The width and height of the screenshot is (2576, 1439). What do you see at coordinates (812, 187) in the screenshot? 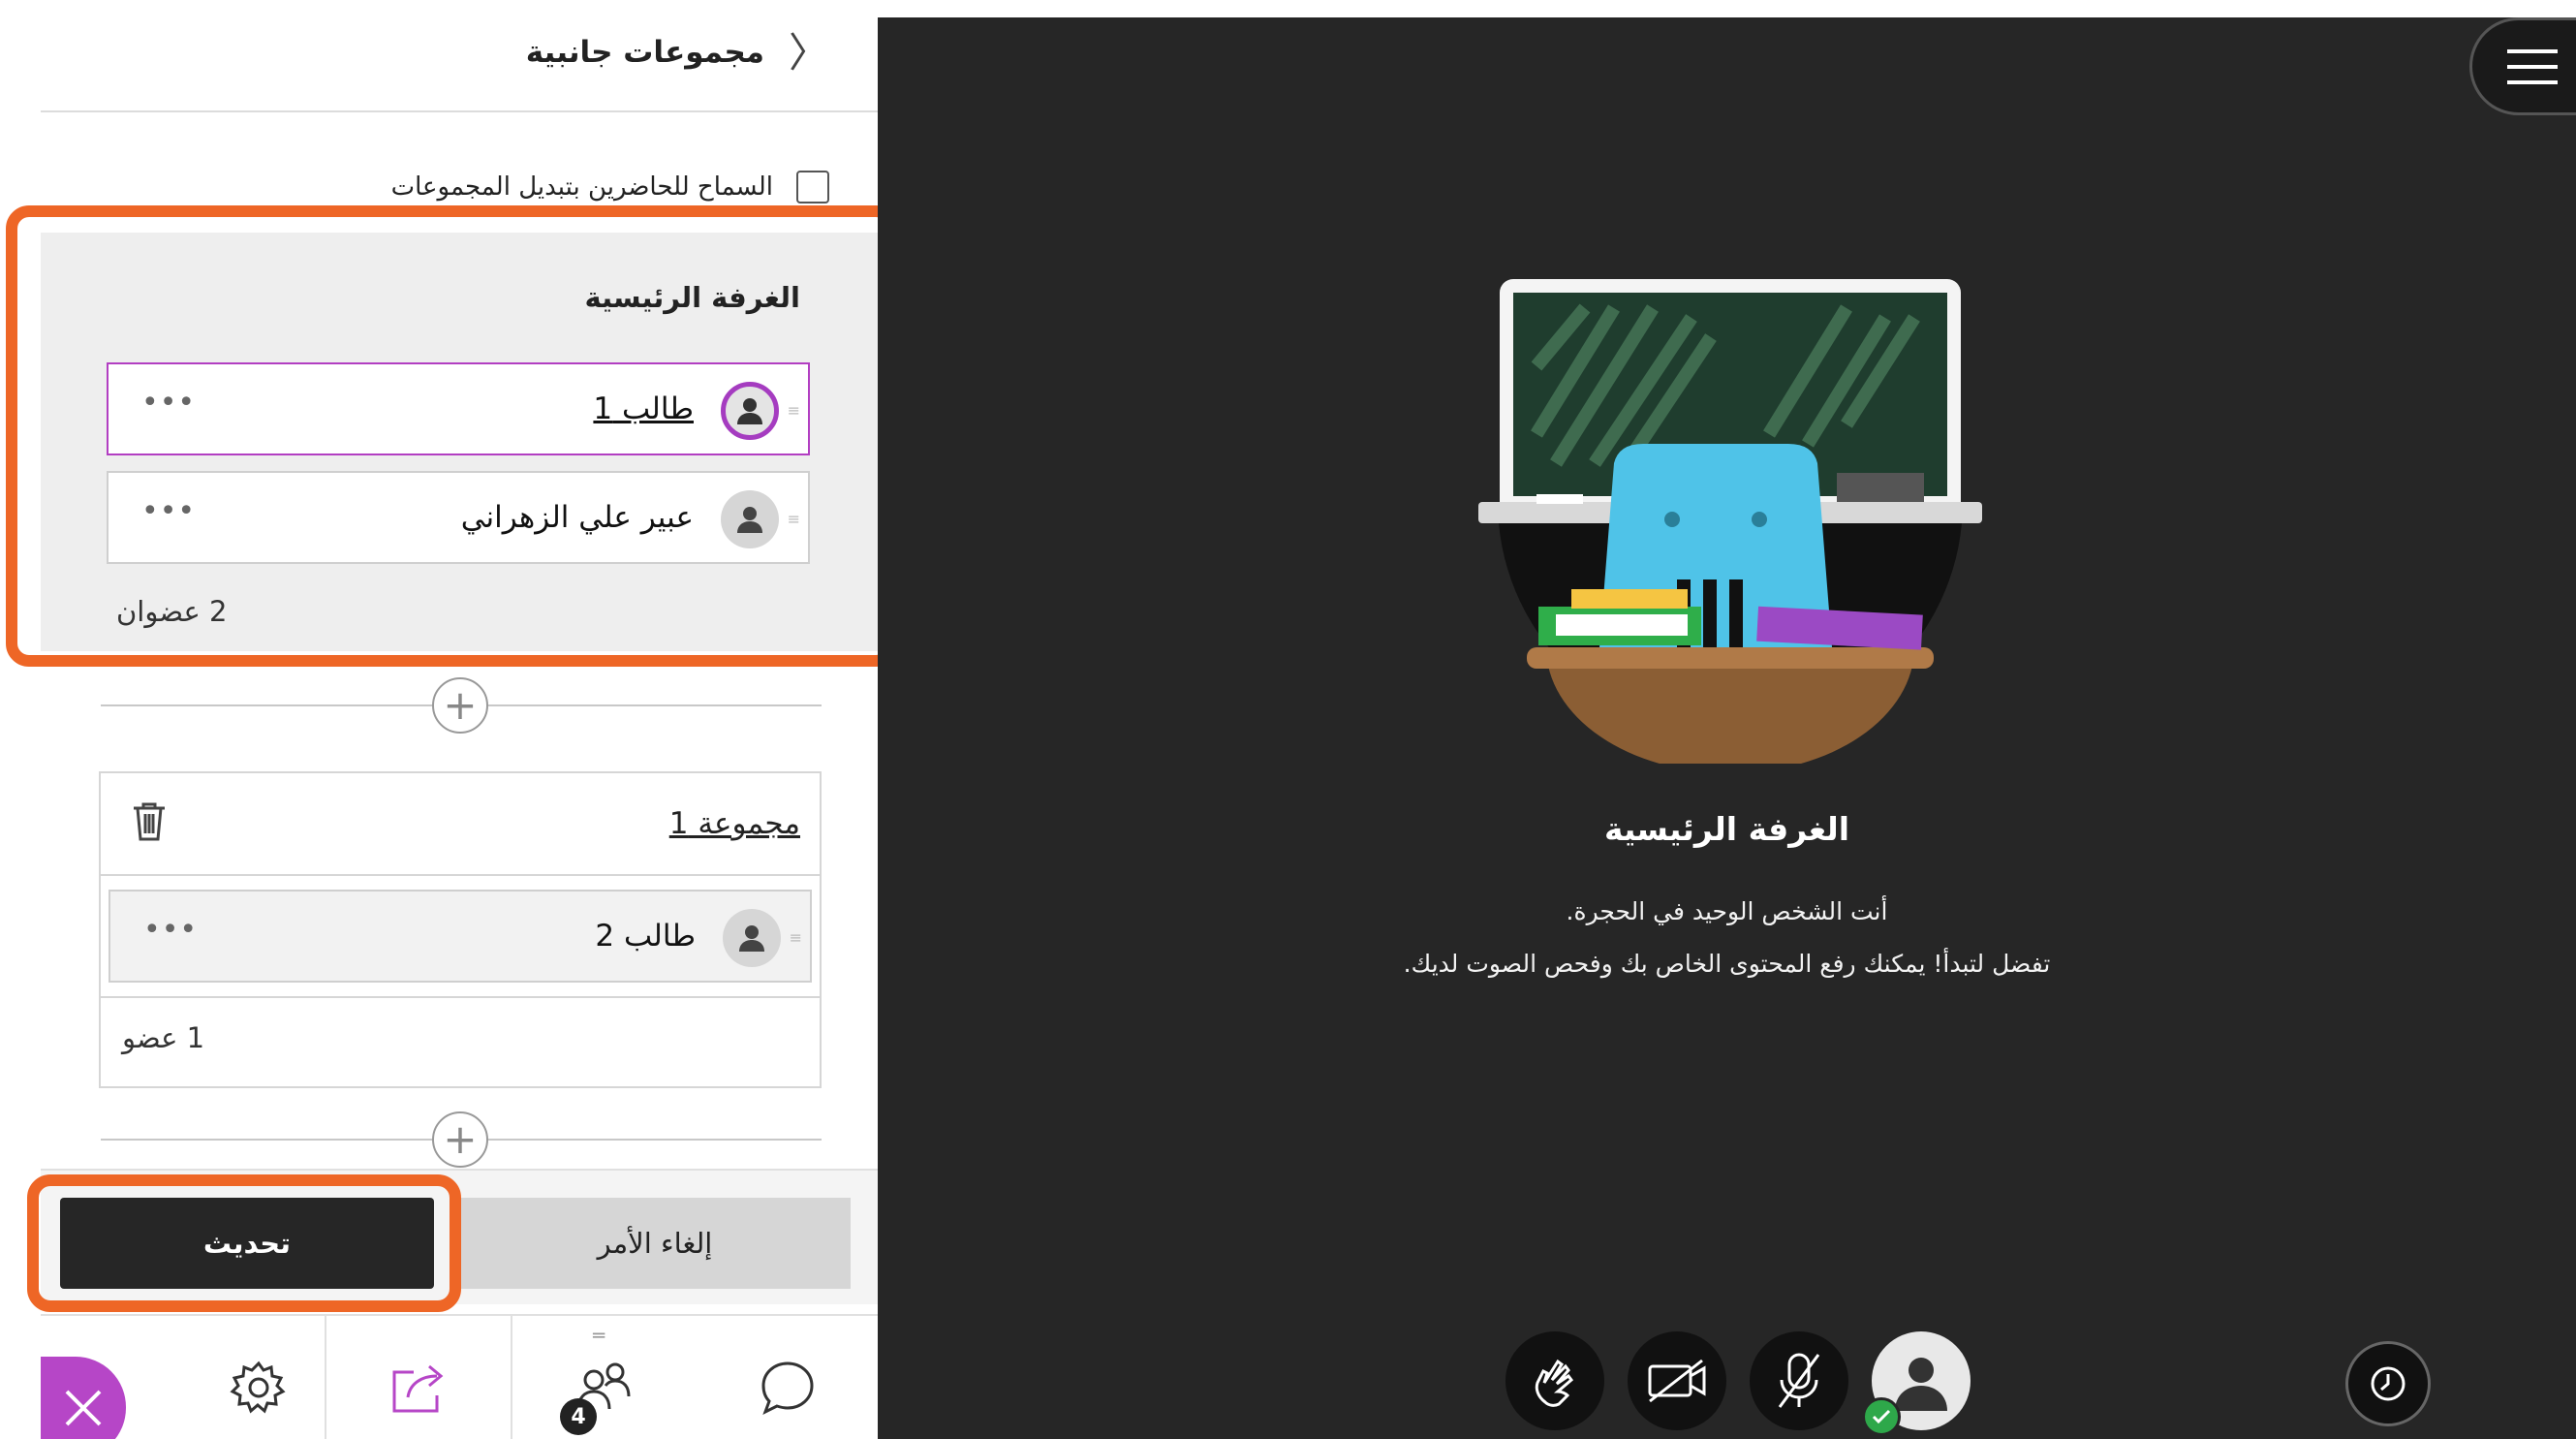
I see `allow-switch-checkbox` at bounding box center [812, 187].